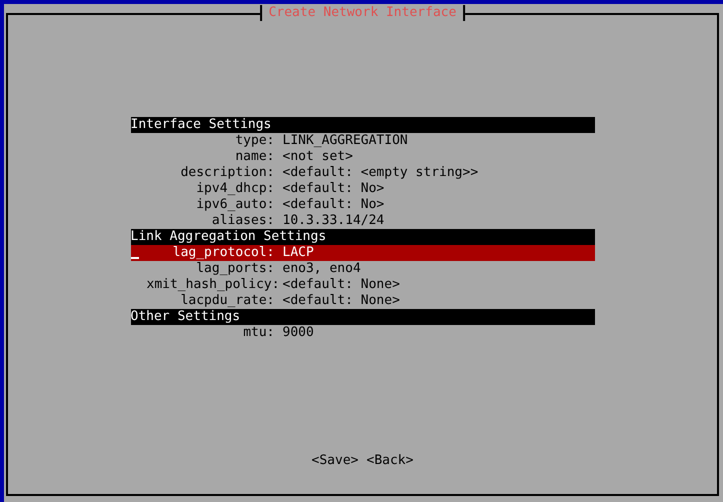  I want to click on setting-row: ipv6_auto: <default: No>, so click(362, 205).